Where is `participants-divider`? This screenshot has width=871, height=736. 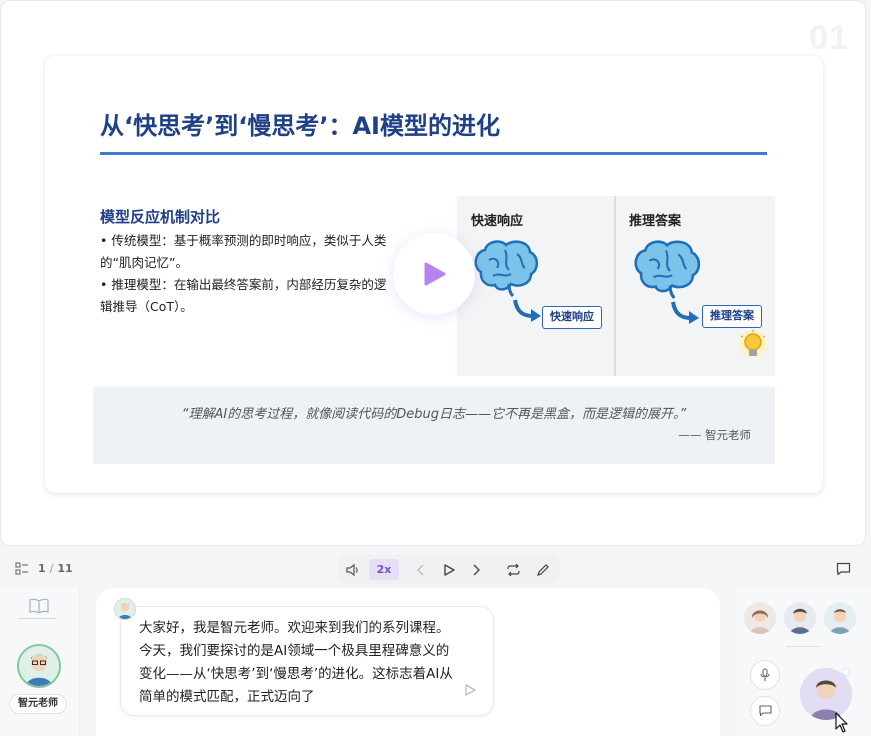 participants-divider is located at coordinates (803, 646).